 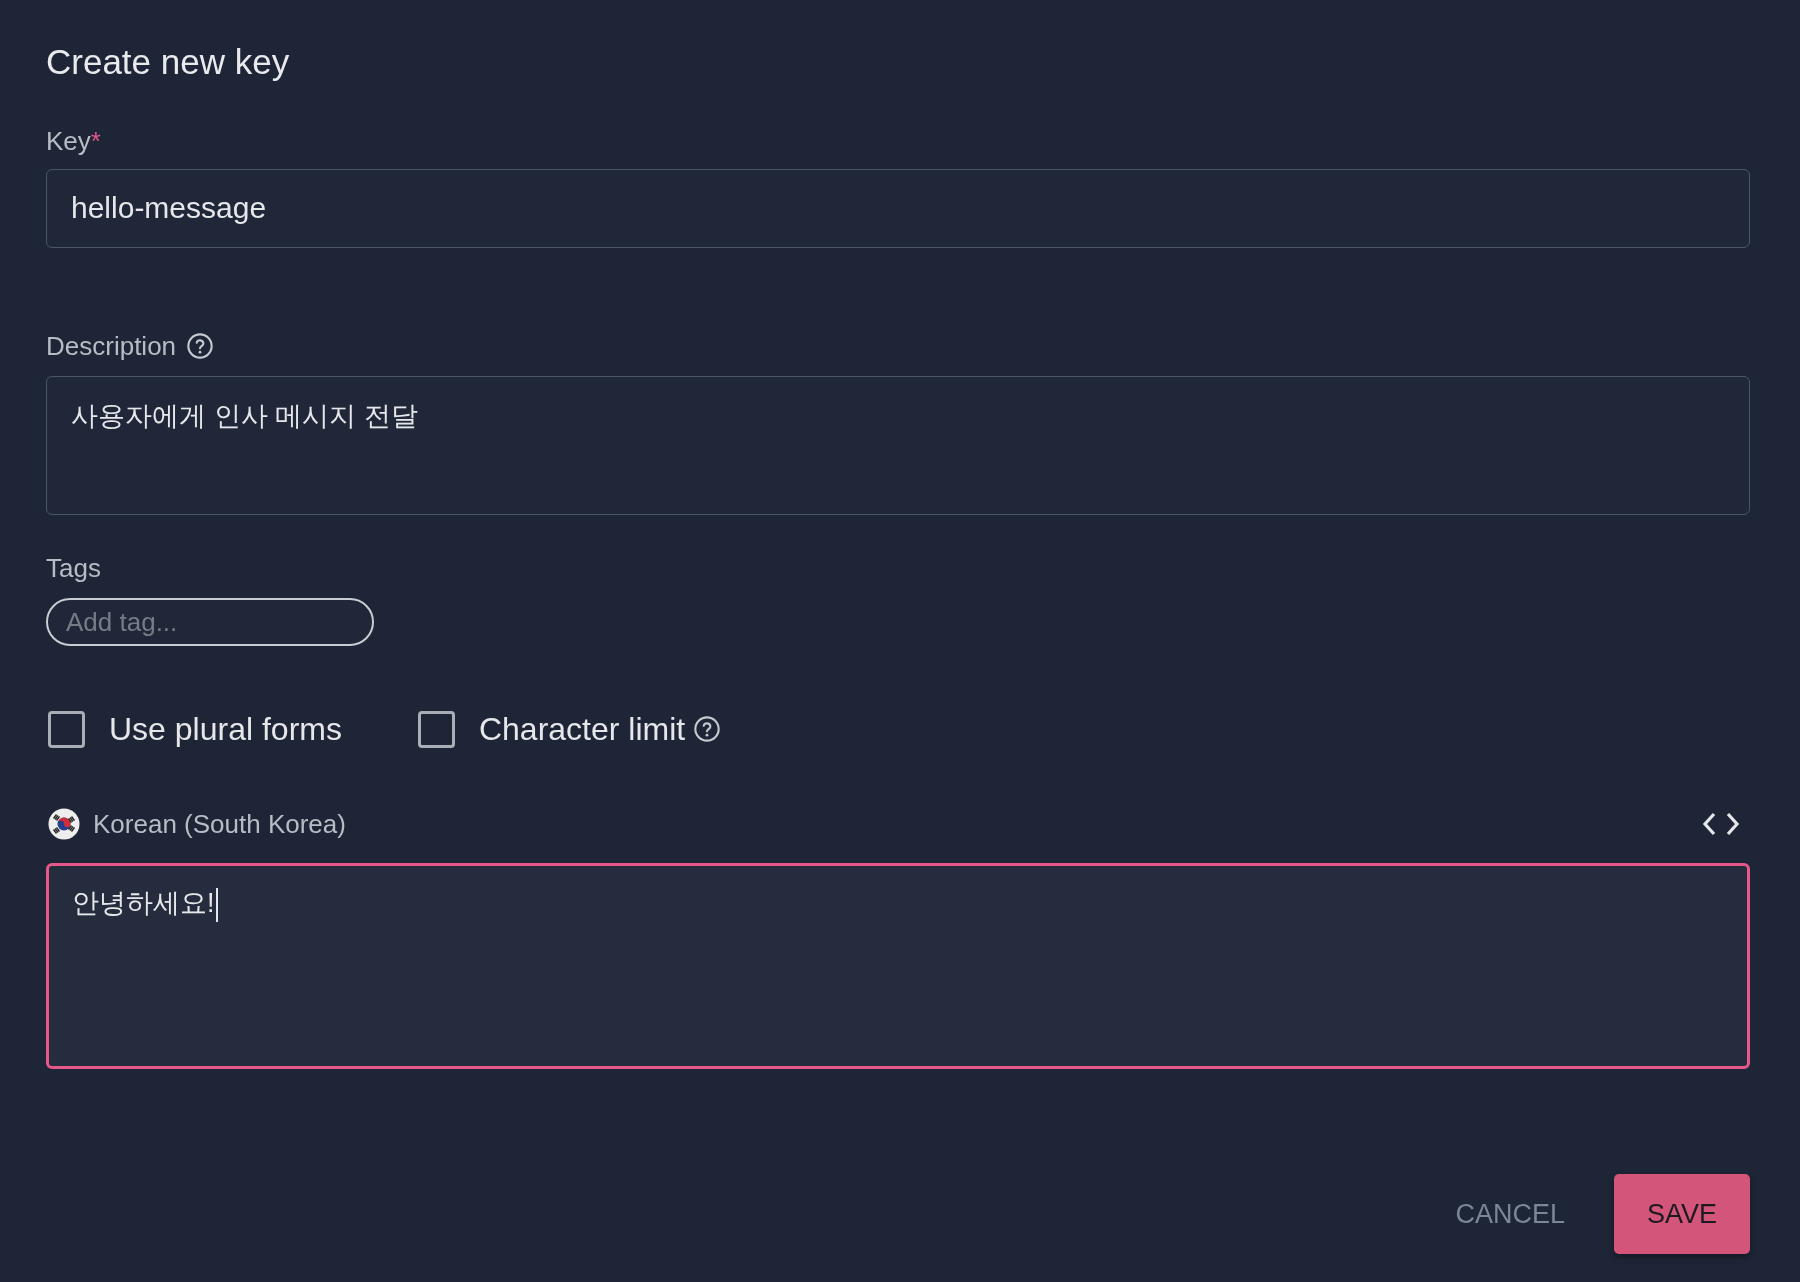 I want to click on description-textarea: 사용자에게 인사 메시지 전달, so click(x=898, y=445).